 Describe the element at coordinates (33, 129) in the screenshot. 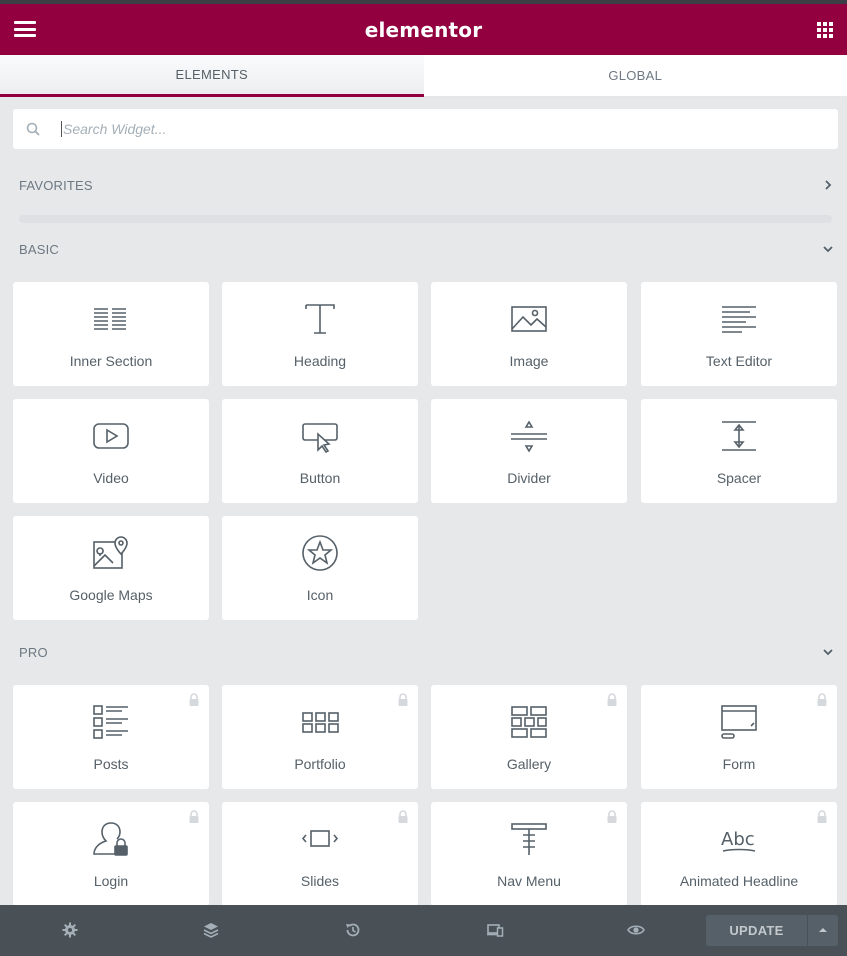

I see `search-icon` at that location.